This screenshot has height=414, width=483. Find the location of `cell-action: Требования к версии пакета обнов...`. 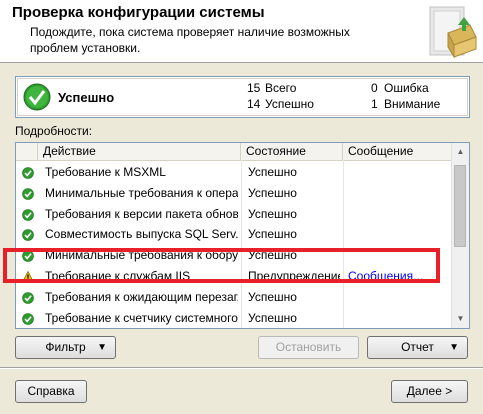

cell-action: Требования к версии пакета обнов... is located at coordinates (141, 213).